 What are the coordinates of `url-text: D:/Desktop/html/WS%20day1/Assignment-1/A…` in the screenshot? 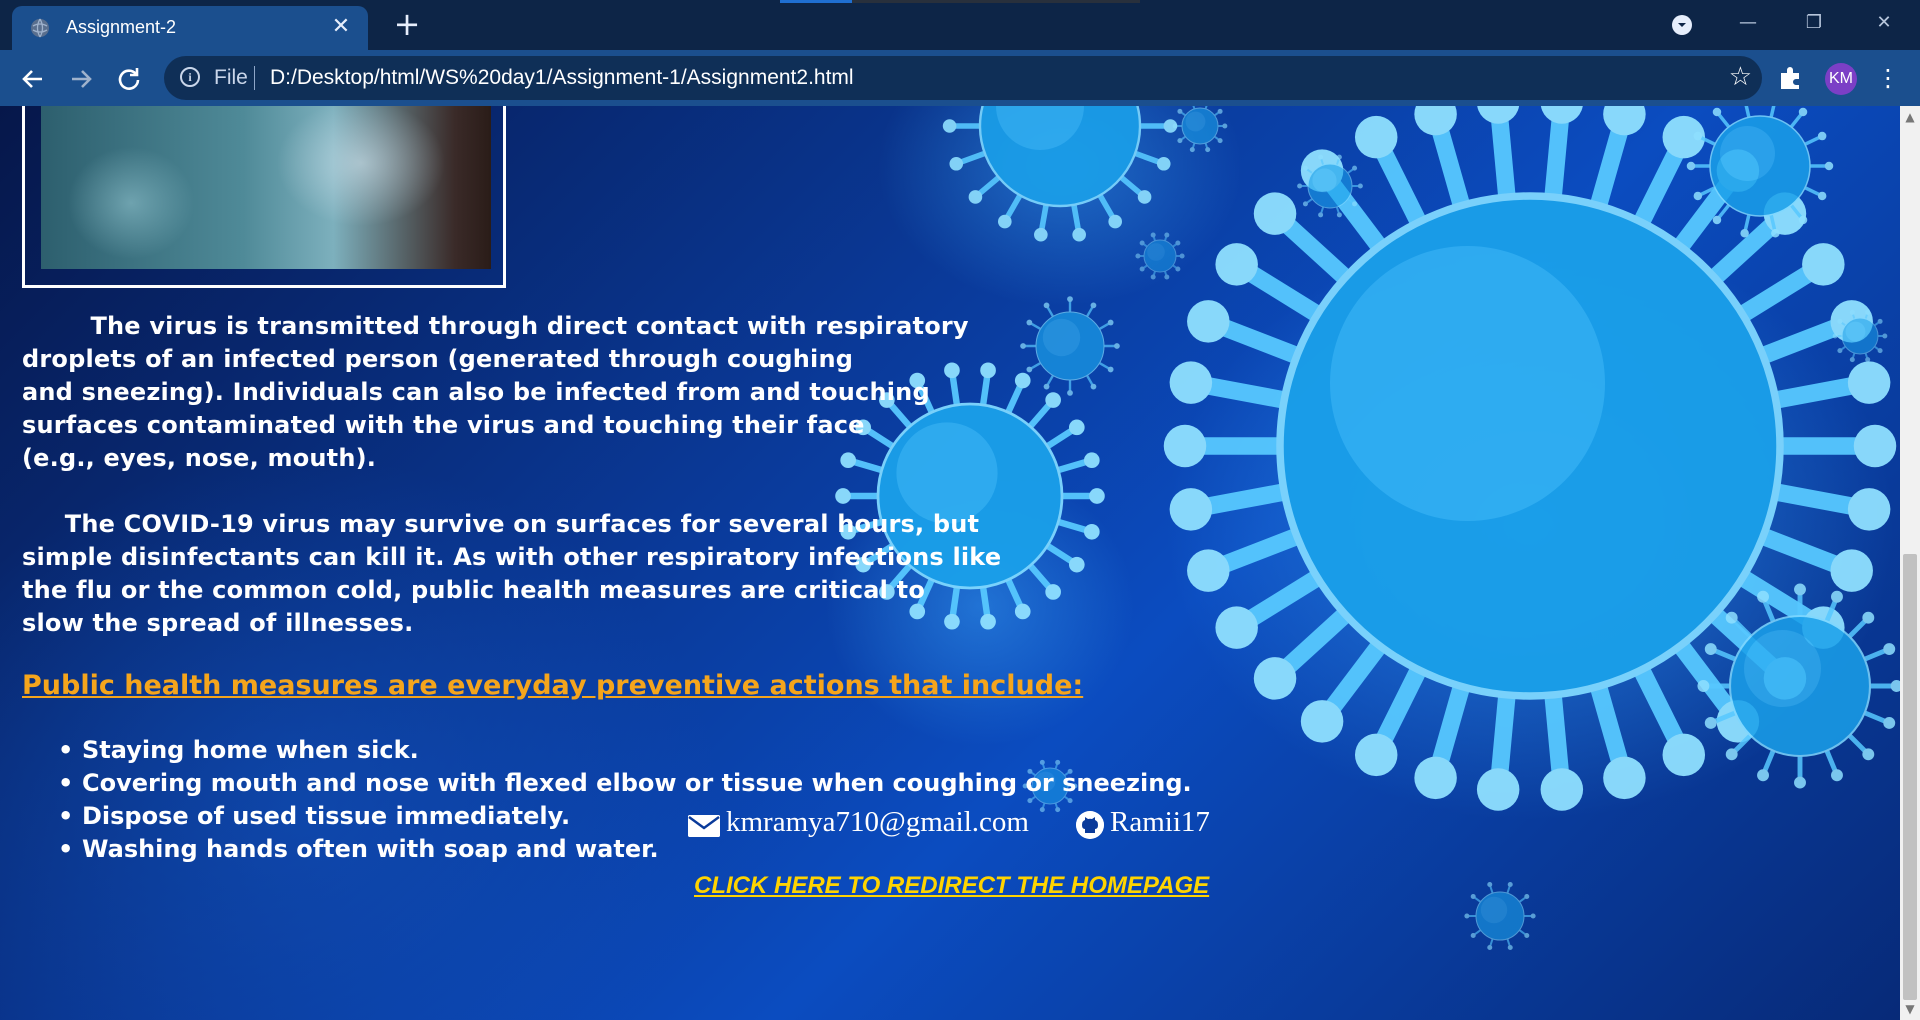 It's located at (562, 78).